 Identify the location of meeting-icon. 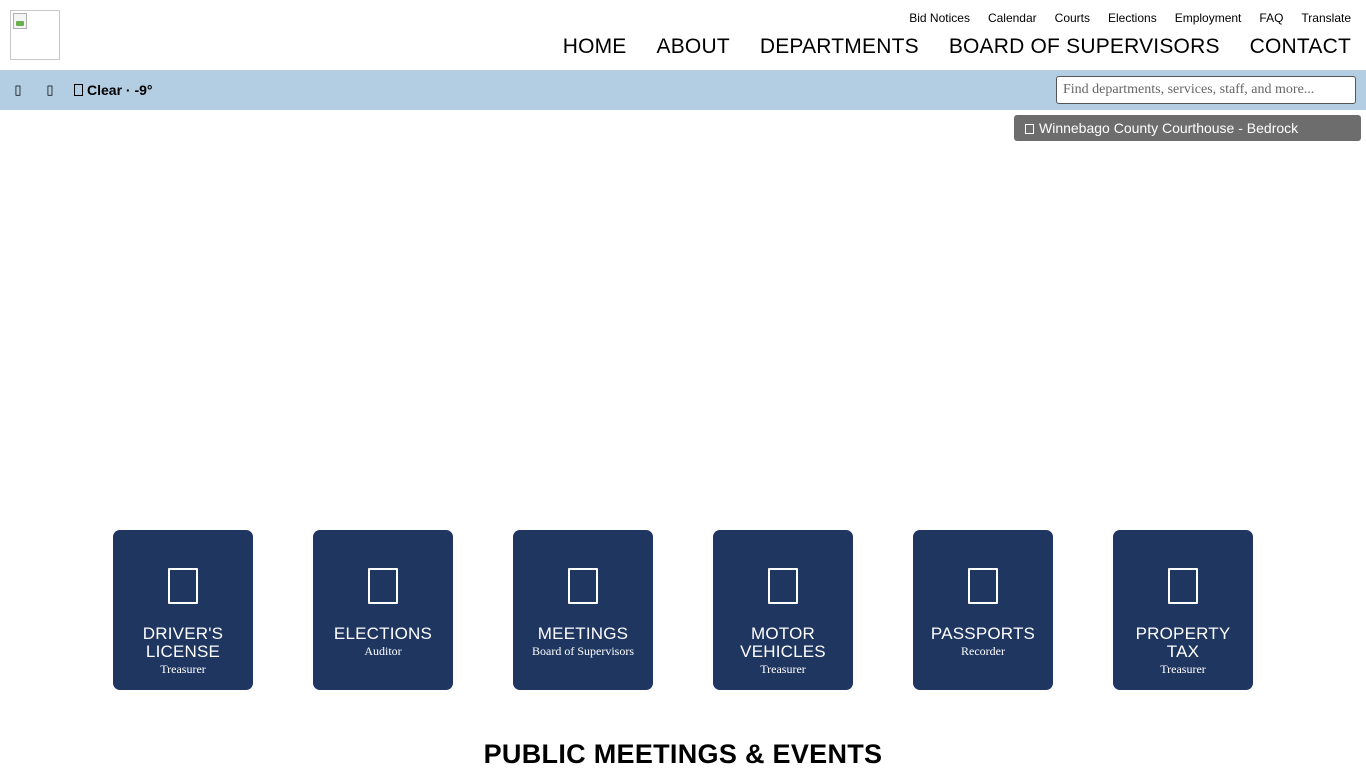
(583, 586).